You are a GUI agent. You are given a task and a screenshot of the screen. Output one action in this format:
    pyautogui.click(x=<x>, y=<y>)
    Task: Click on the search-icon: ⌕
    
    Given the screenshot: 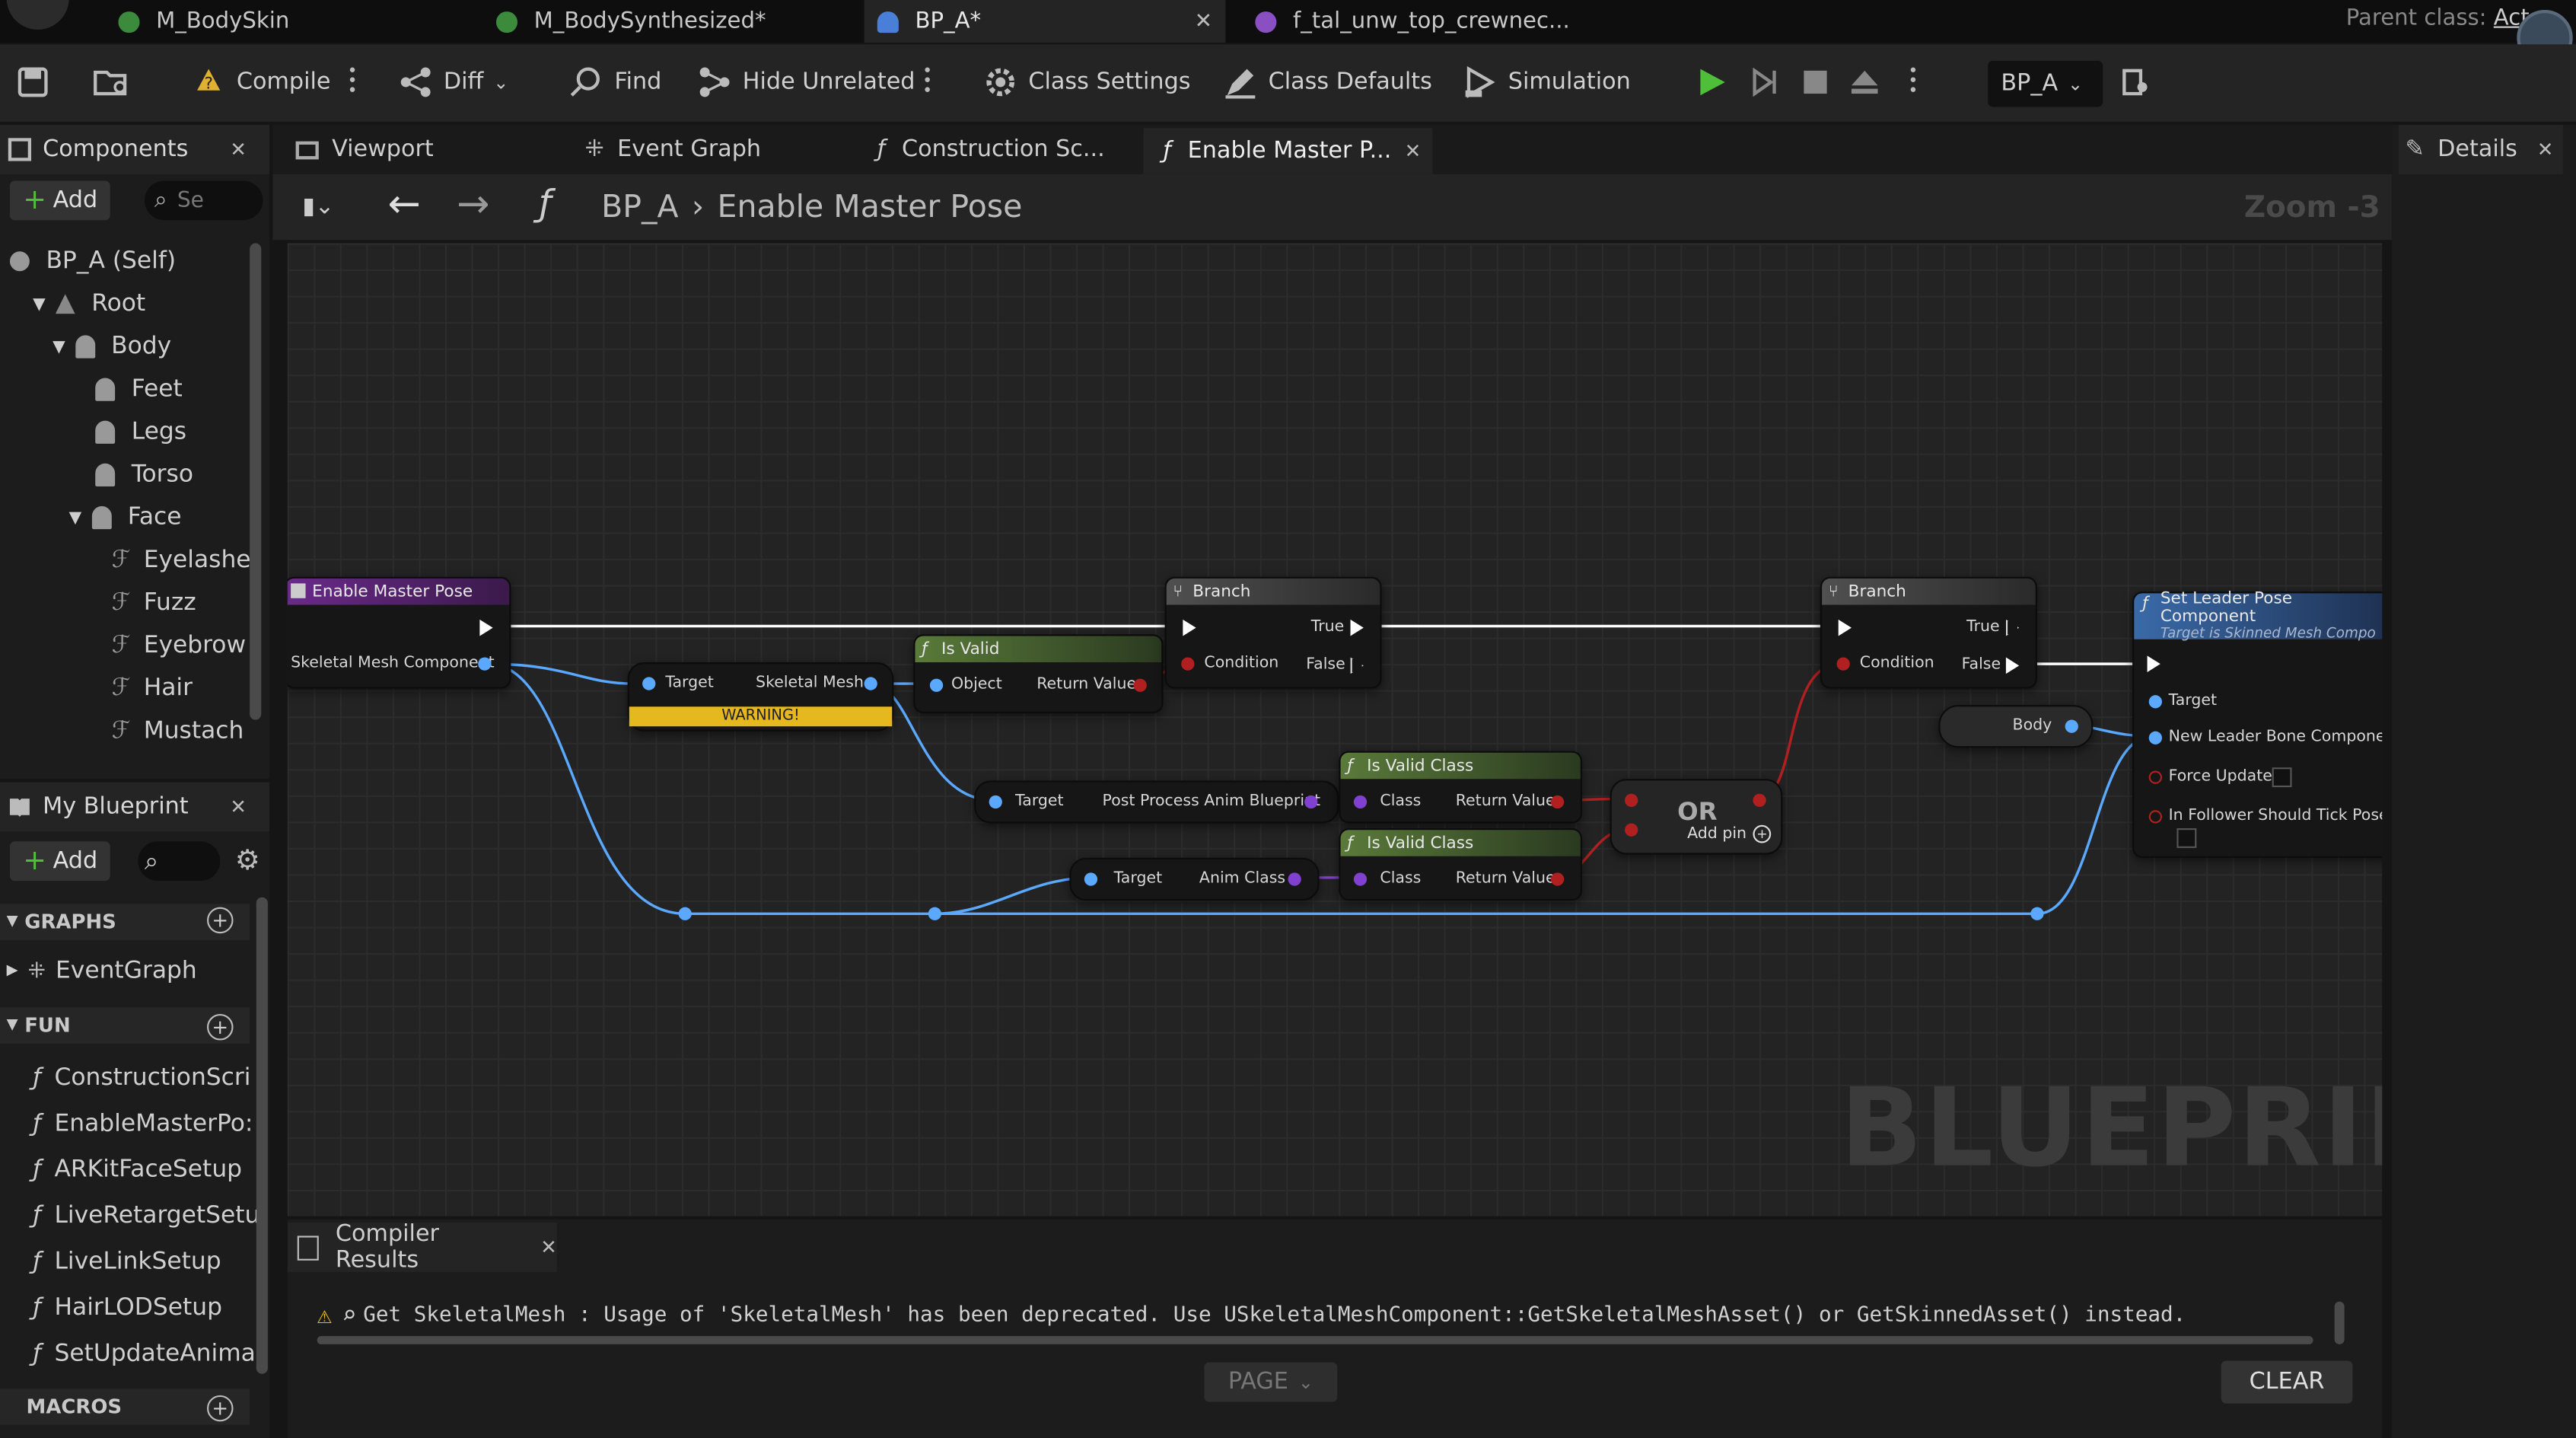 What is the action you would take?
    pyautogui.click(x=349, y=1315)
    